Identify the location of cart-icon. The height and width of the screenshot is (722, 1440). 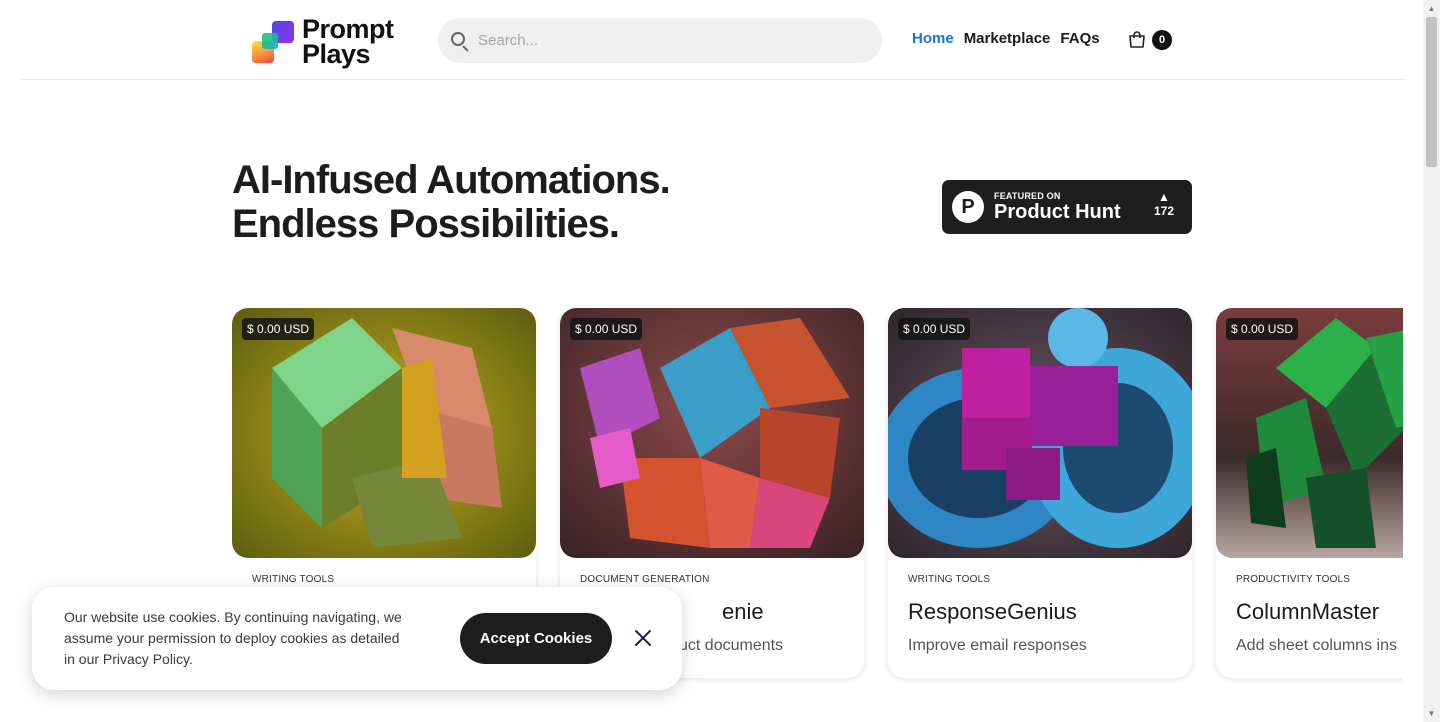
(1137, 39).